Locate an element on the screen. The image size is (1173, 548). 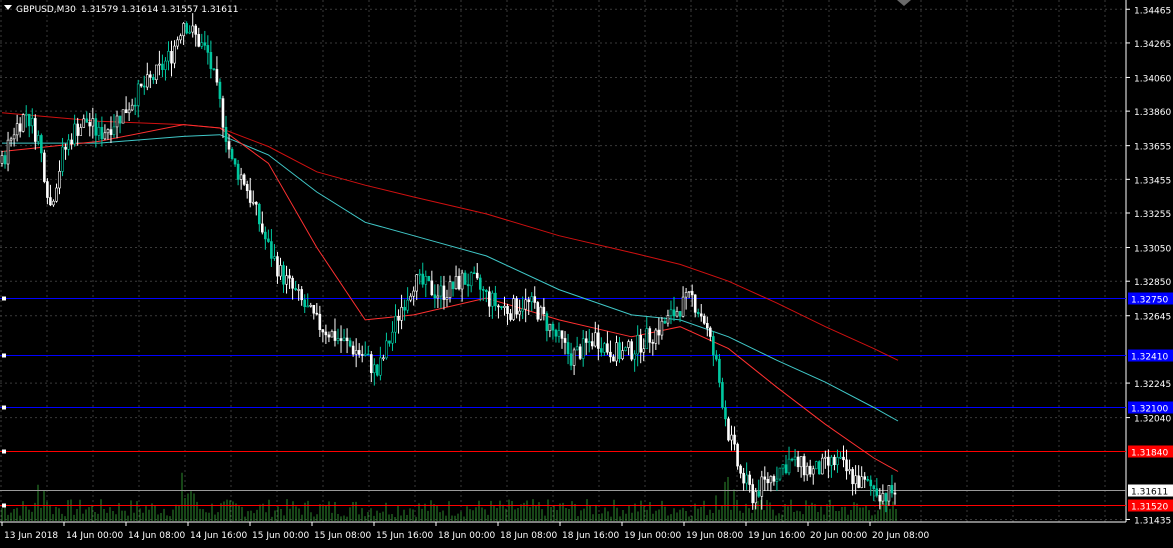
price-level-label: 1.32100 is located at coordinates (1149, 410).